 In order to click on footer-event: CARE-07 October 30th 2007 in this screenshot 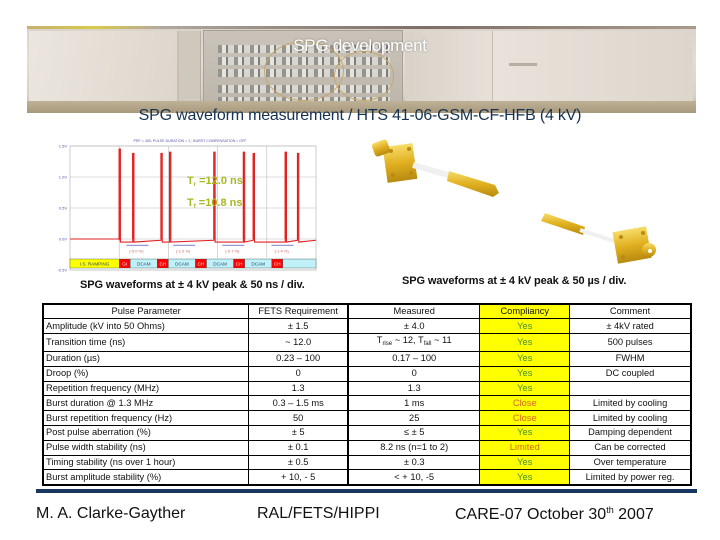, I will do `click(554, 514)`.